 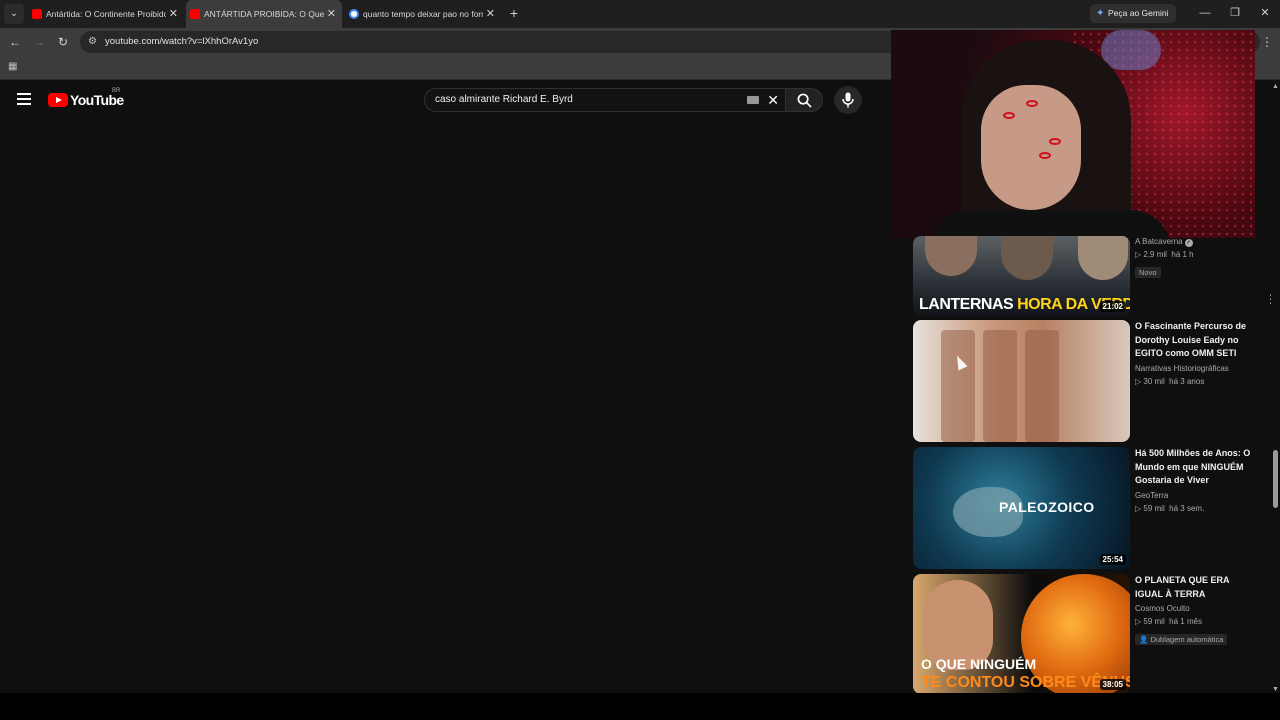 I want to click on tab-search-menu-icon: ⌄, so click(x=14, y=14).